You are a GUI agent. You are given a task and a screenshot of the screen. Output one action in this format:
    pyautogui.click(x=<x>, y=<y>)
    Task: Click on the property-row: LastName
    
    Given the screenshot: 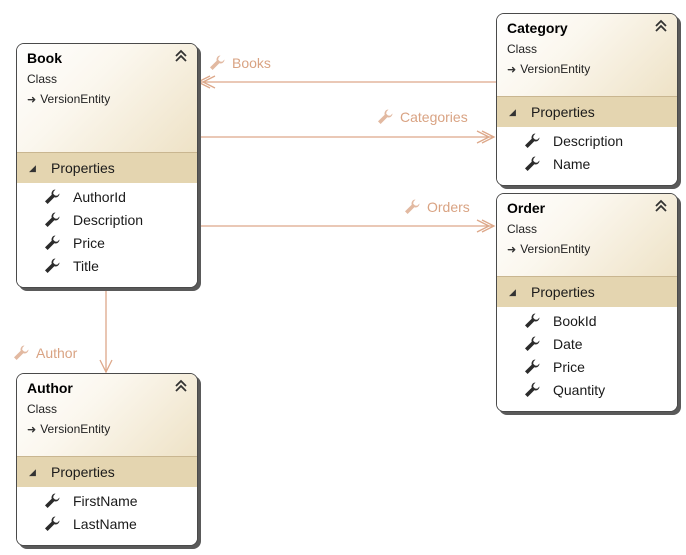 What is the action you would take?
    pyautogui.click(x=107, y=523)
    